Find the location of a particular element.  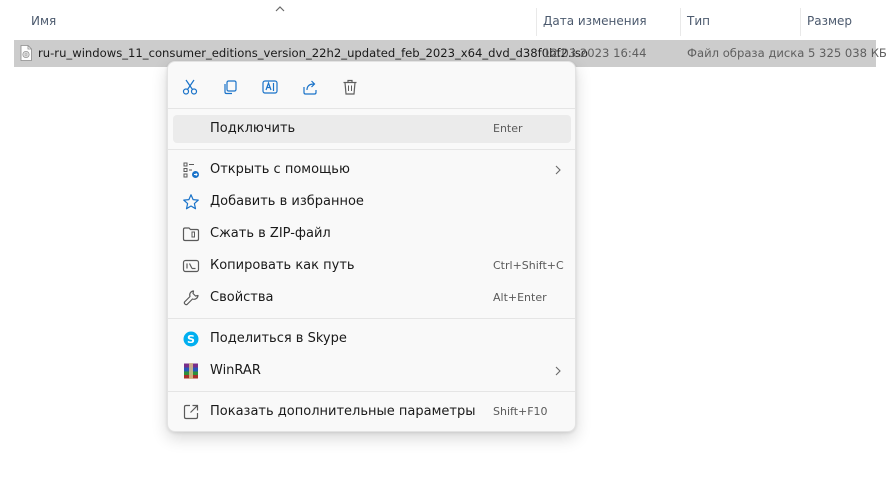

menu-item-compress-zip: Сжать в ZIP-файл is located at coordinates (372, 234).